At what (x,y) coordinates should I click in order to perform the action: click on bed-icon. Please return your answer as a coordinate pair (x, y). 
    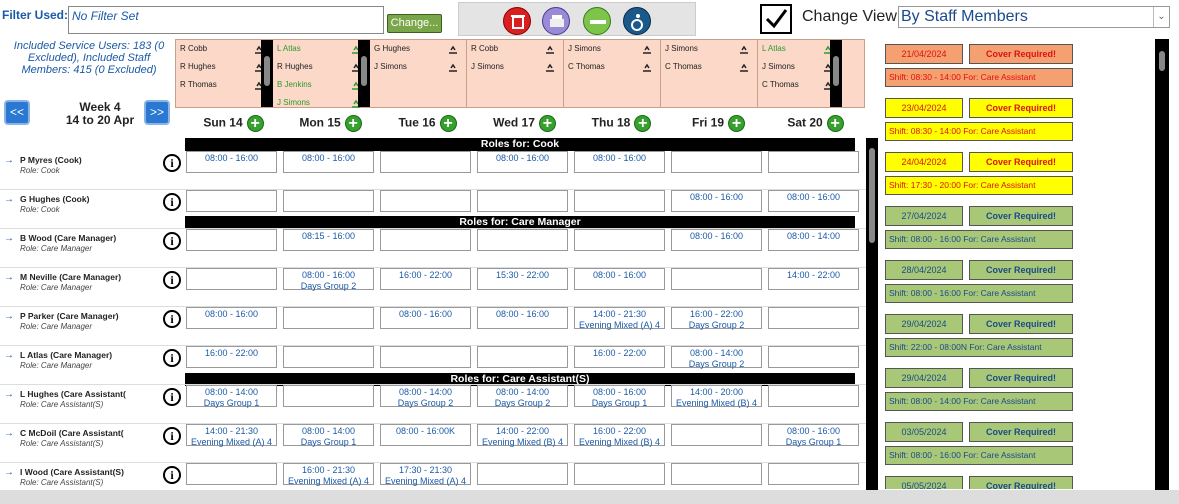
    Looking at the image, I should click on (597, 21).